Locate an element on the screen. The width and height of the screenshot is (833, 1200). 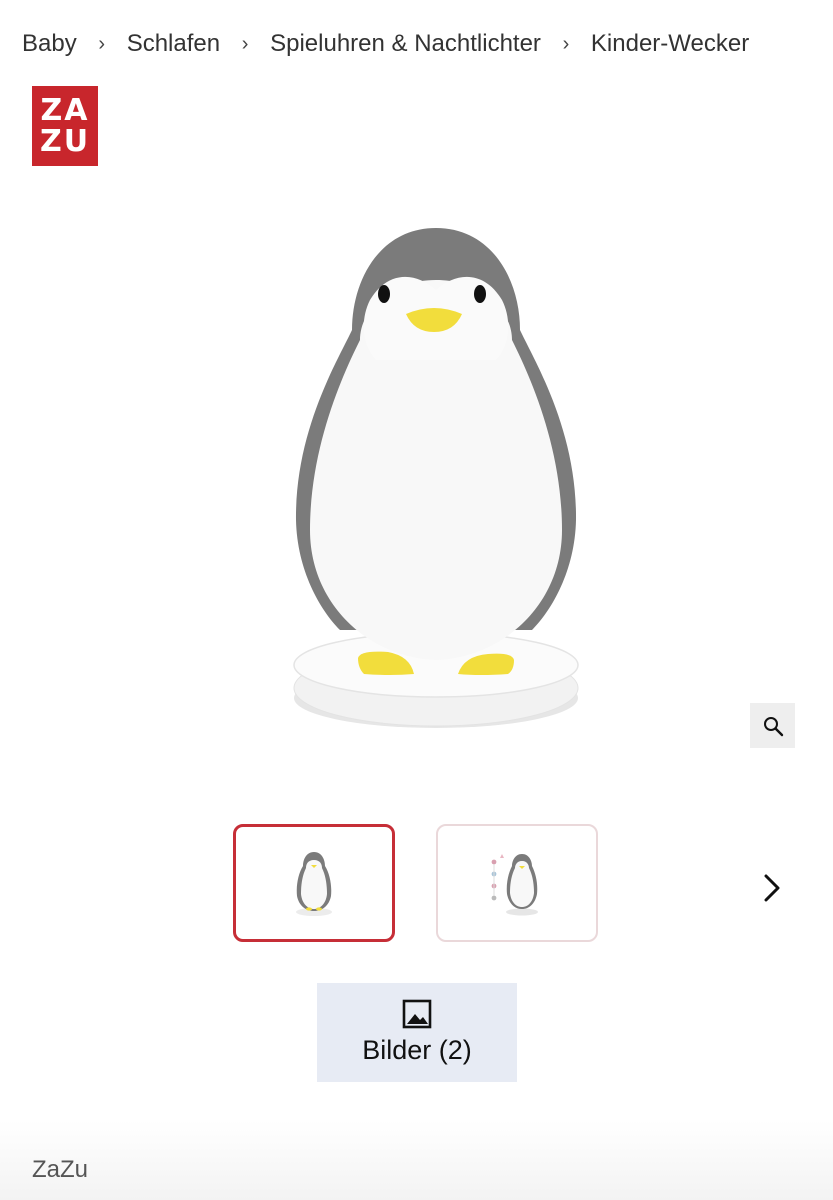
bottom-fade is located at coordinates (416, 1160).